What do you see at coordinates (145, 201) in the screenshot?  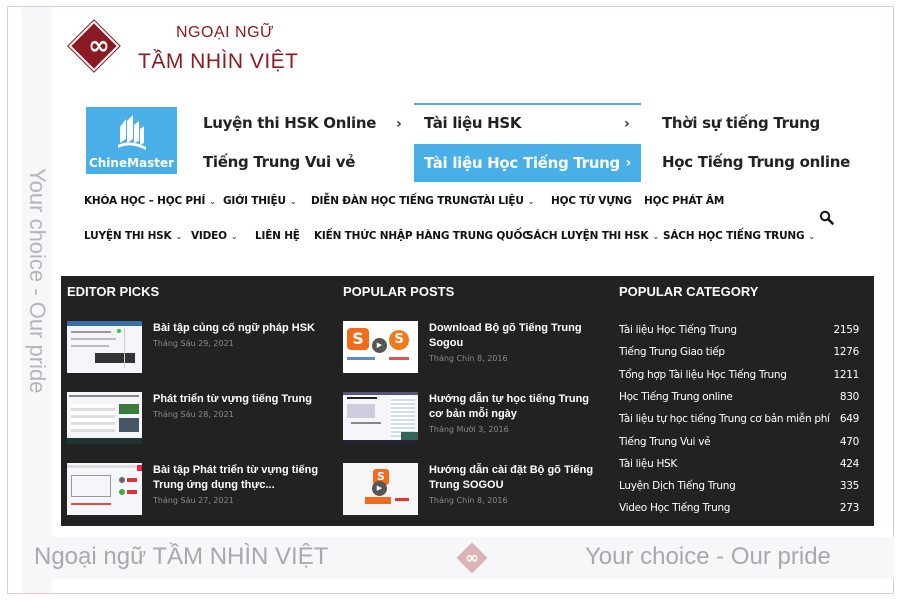 I see `menu-label: KHÓA HỌC – HỌC PHÍ` at bounding box center [145, 201].